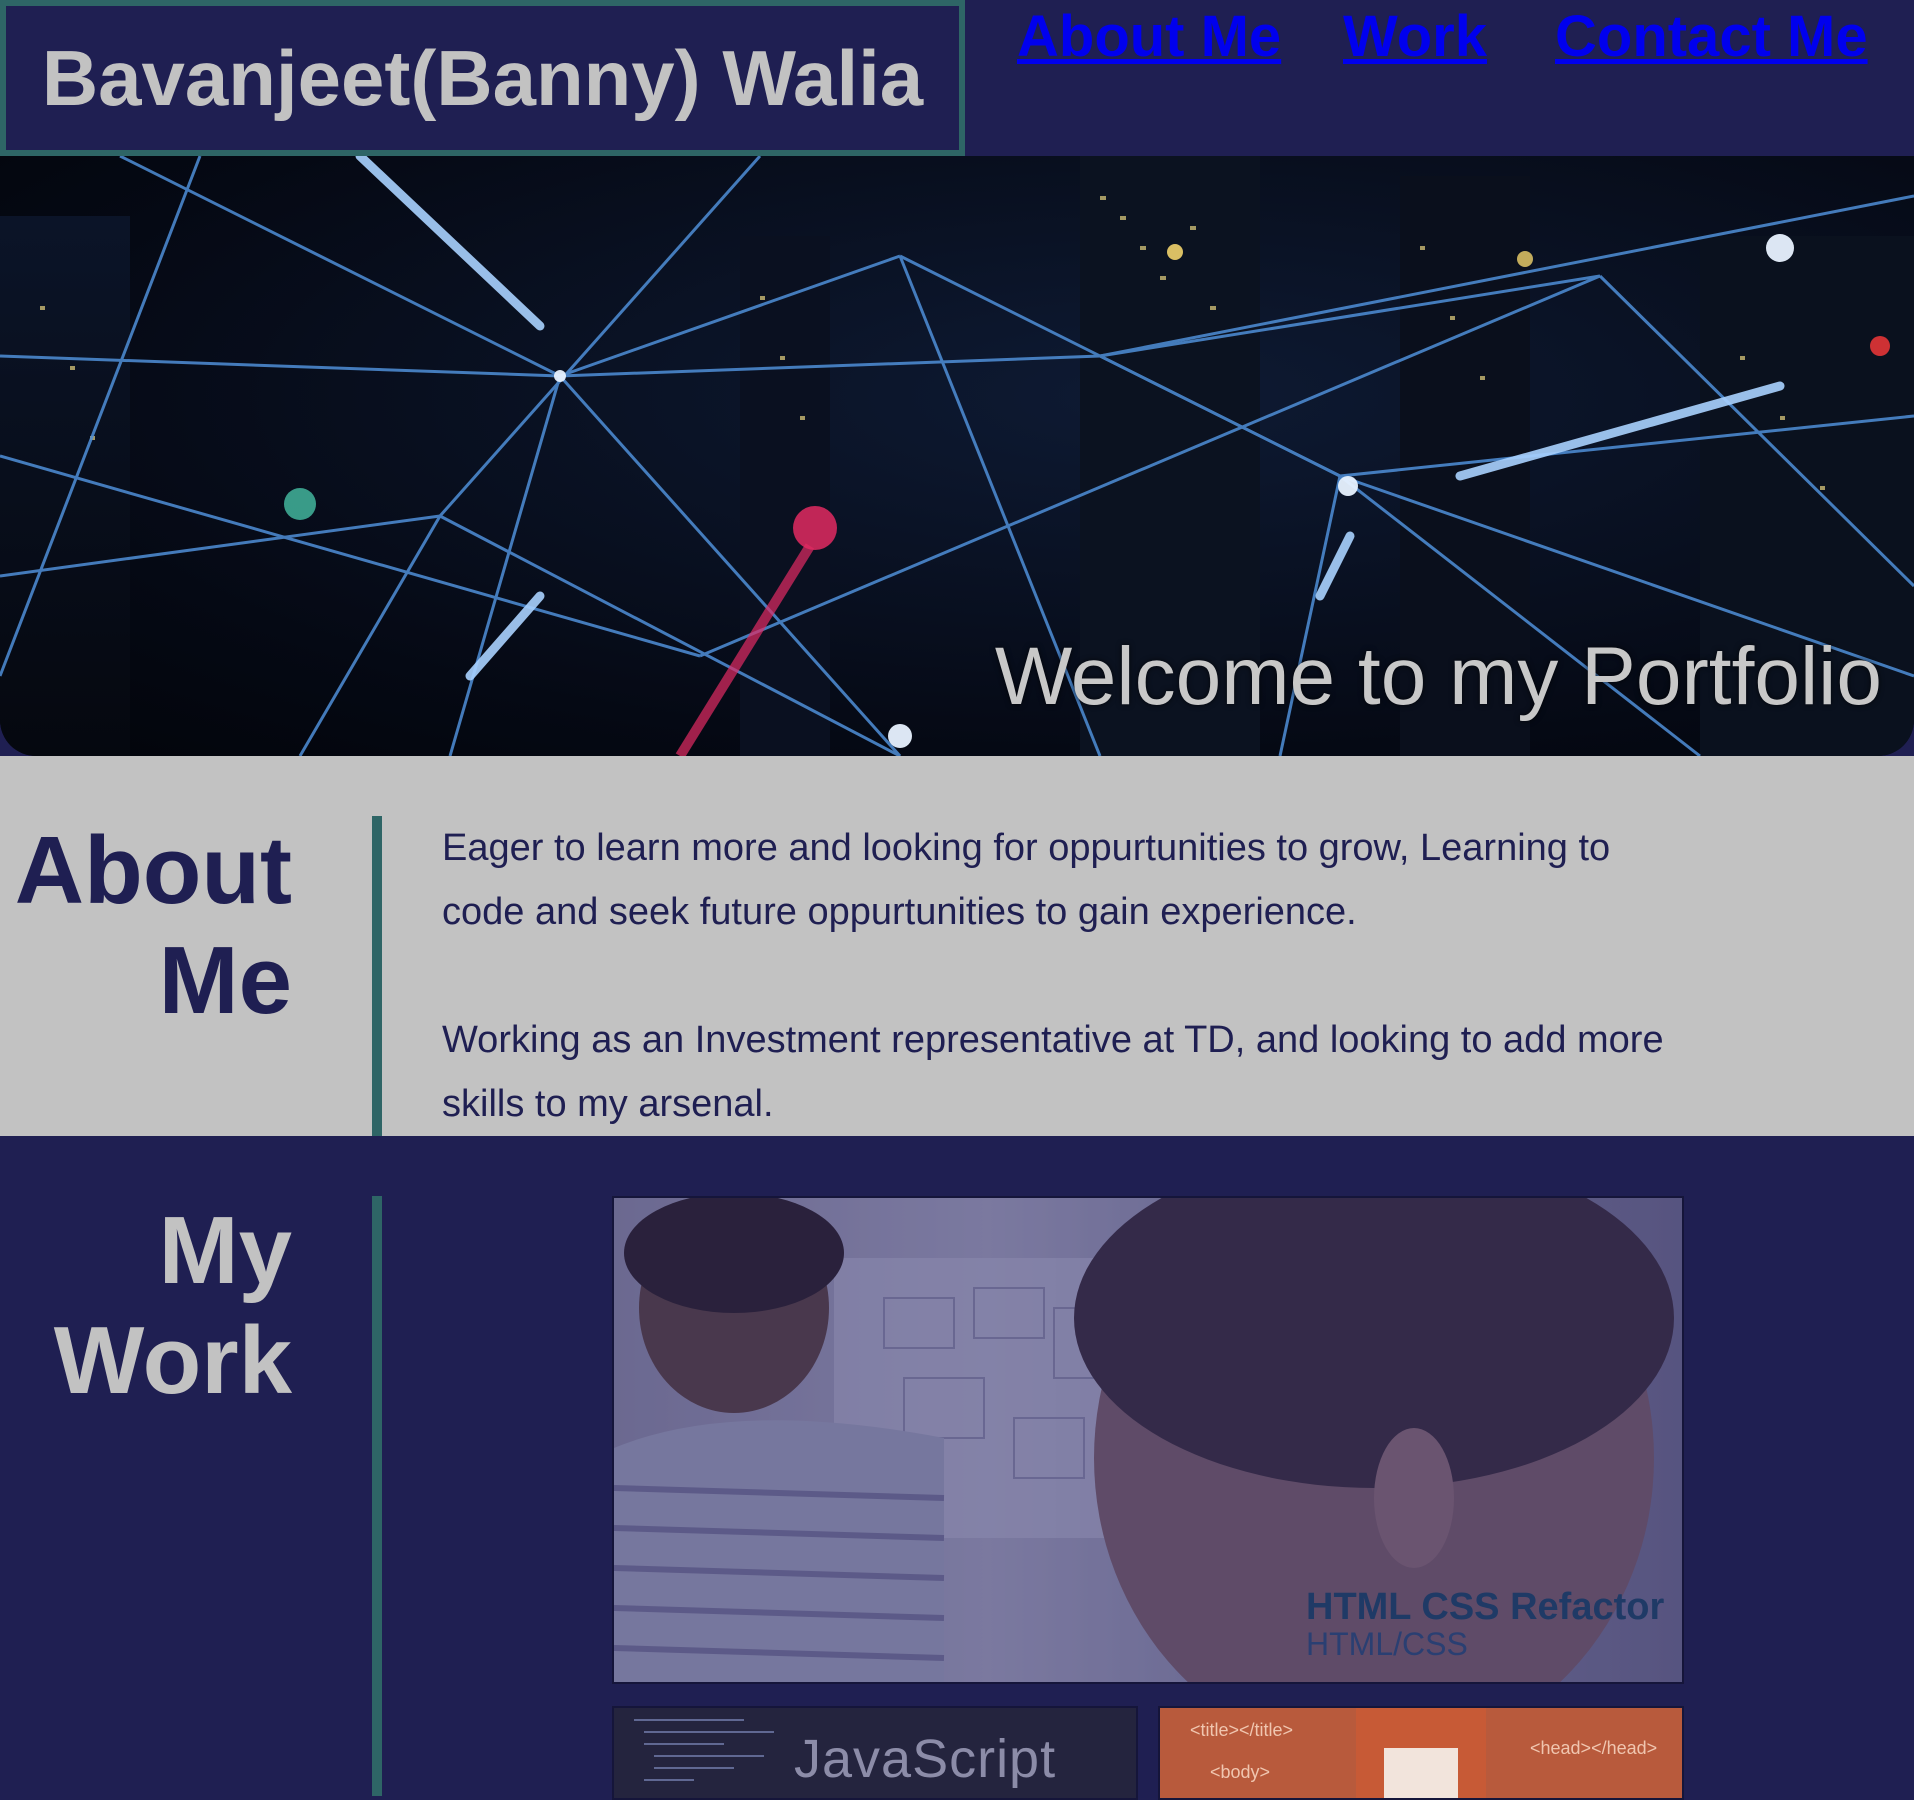 This screenshot has width=1914, height=1800. I want to click on project-label-javascript: JavaScript, so click(925, 1759).